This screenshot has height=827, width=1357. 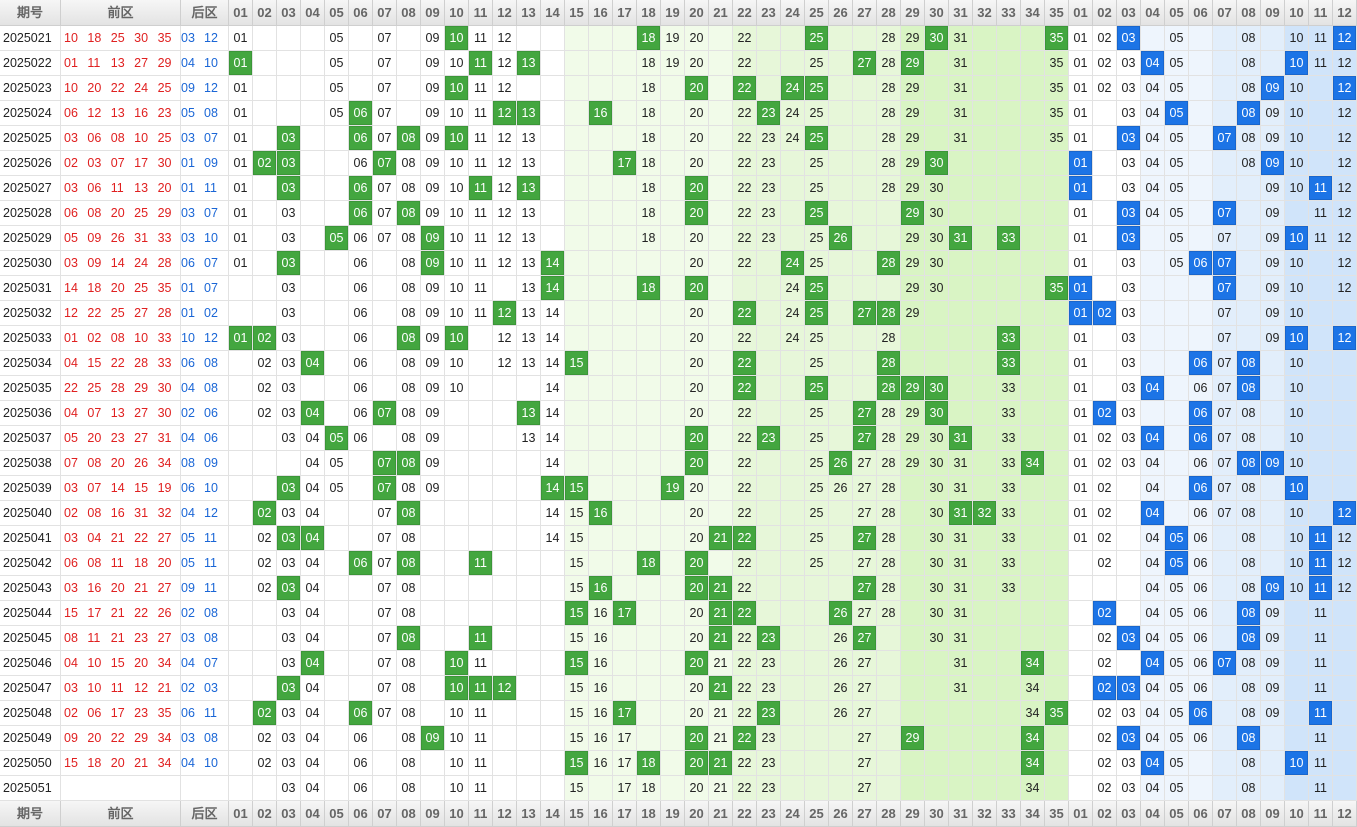 I want to click on front-trend-cell: 33, so click(x=1009, y=413).